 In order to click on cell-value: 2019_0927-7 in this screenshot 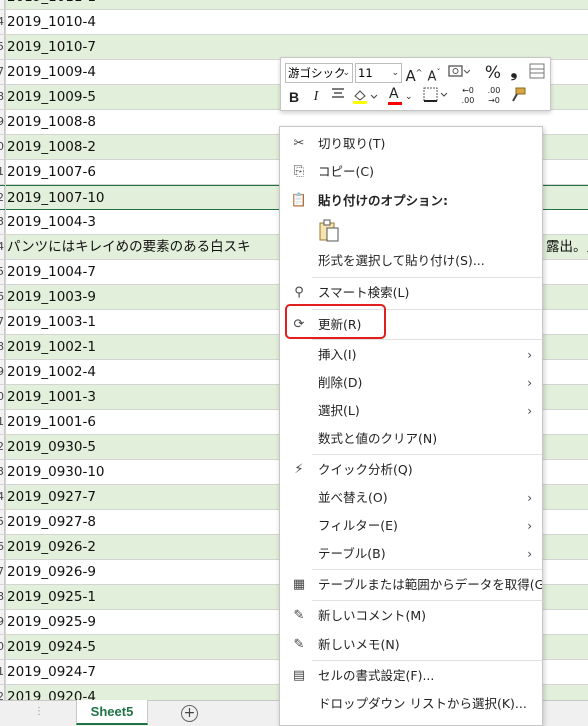, I will do `click(51, 497)`.